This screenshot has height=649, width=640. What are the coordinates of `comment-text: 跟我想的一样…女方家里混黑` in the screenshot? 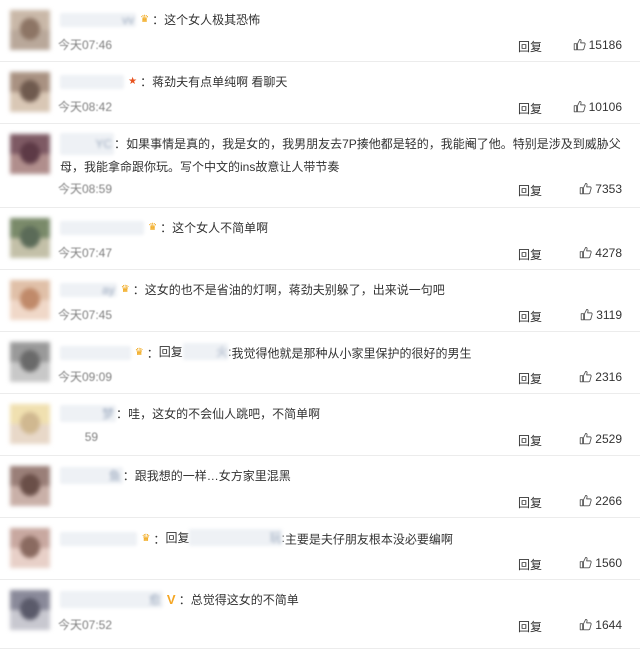 It's located at (212, 476).